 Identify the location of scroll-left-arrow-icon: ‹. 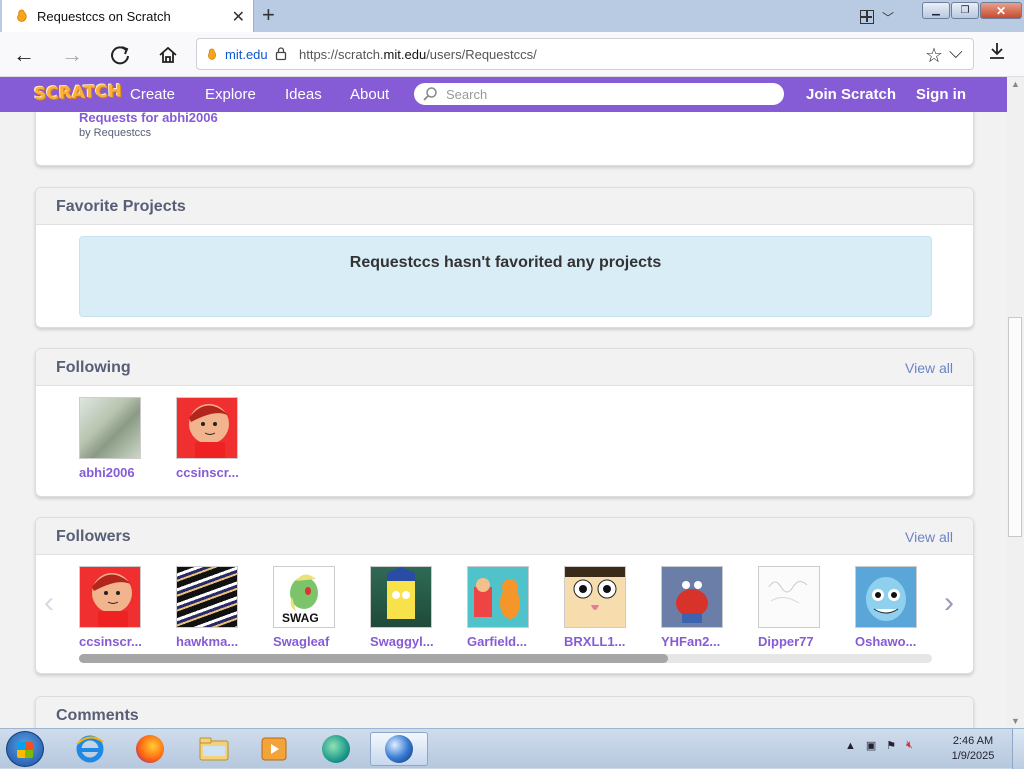
(49, 603).